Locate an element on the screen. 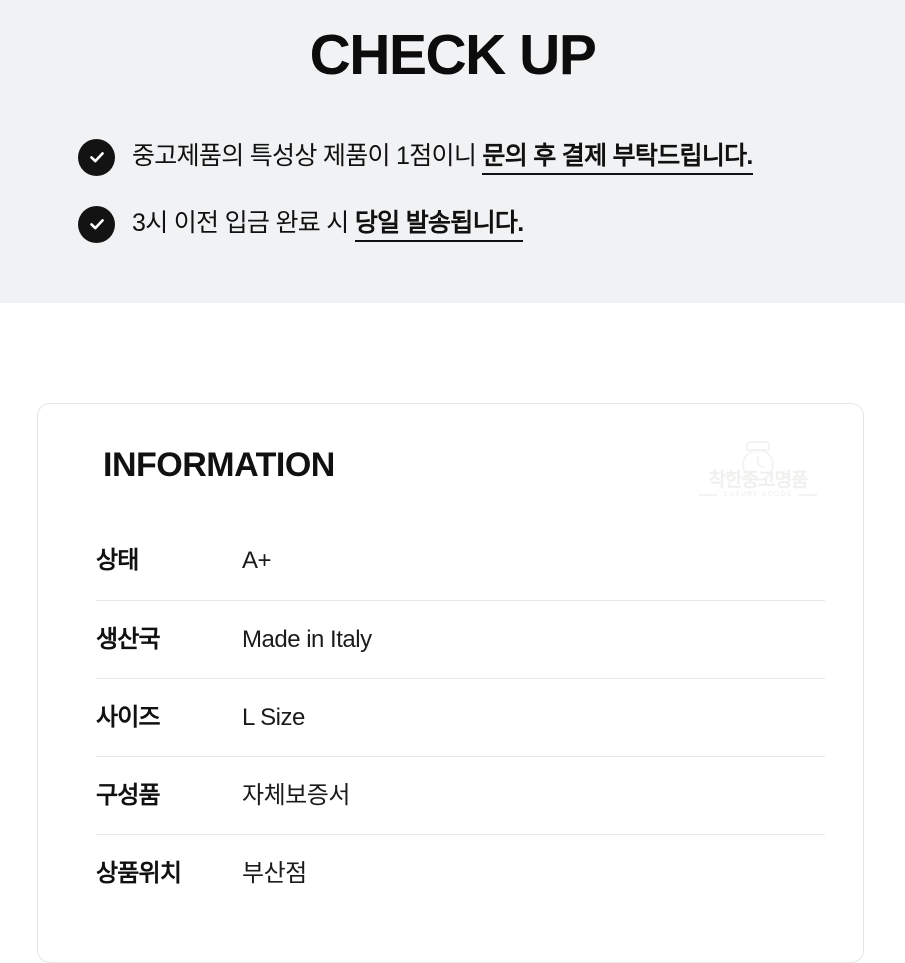 This screenshot has width=905, height=963. checkup-notice-emphasis: 문의 후 결제 부탁드립니다. is located at coordinates (617, 159).